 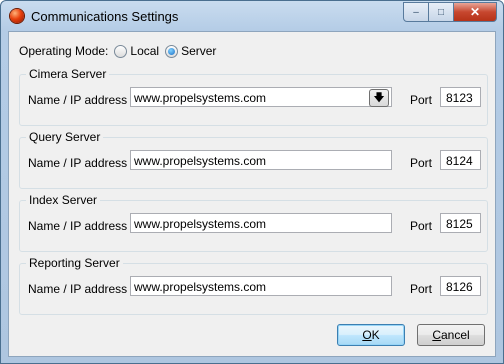 I want to click on operating-mode-label: Operating Mode:, so click(x=64, y=51).